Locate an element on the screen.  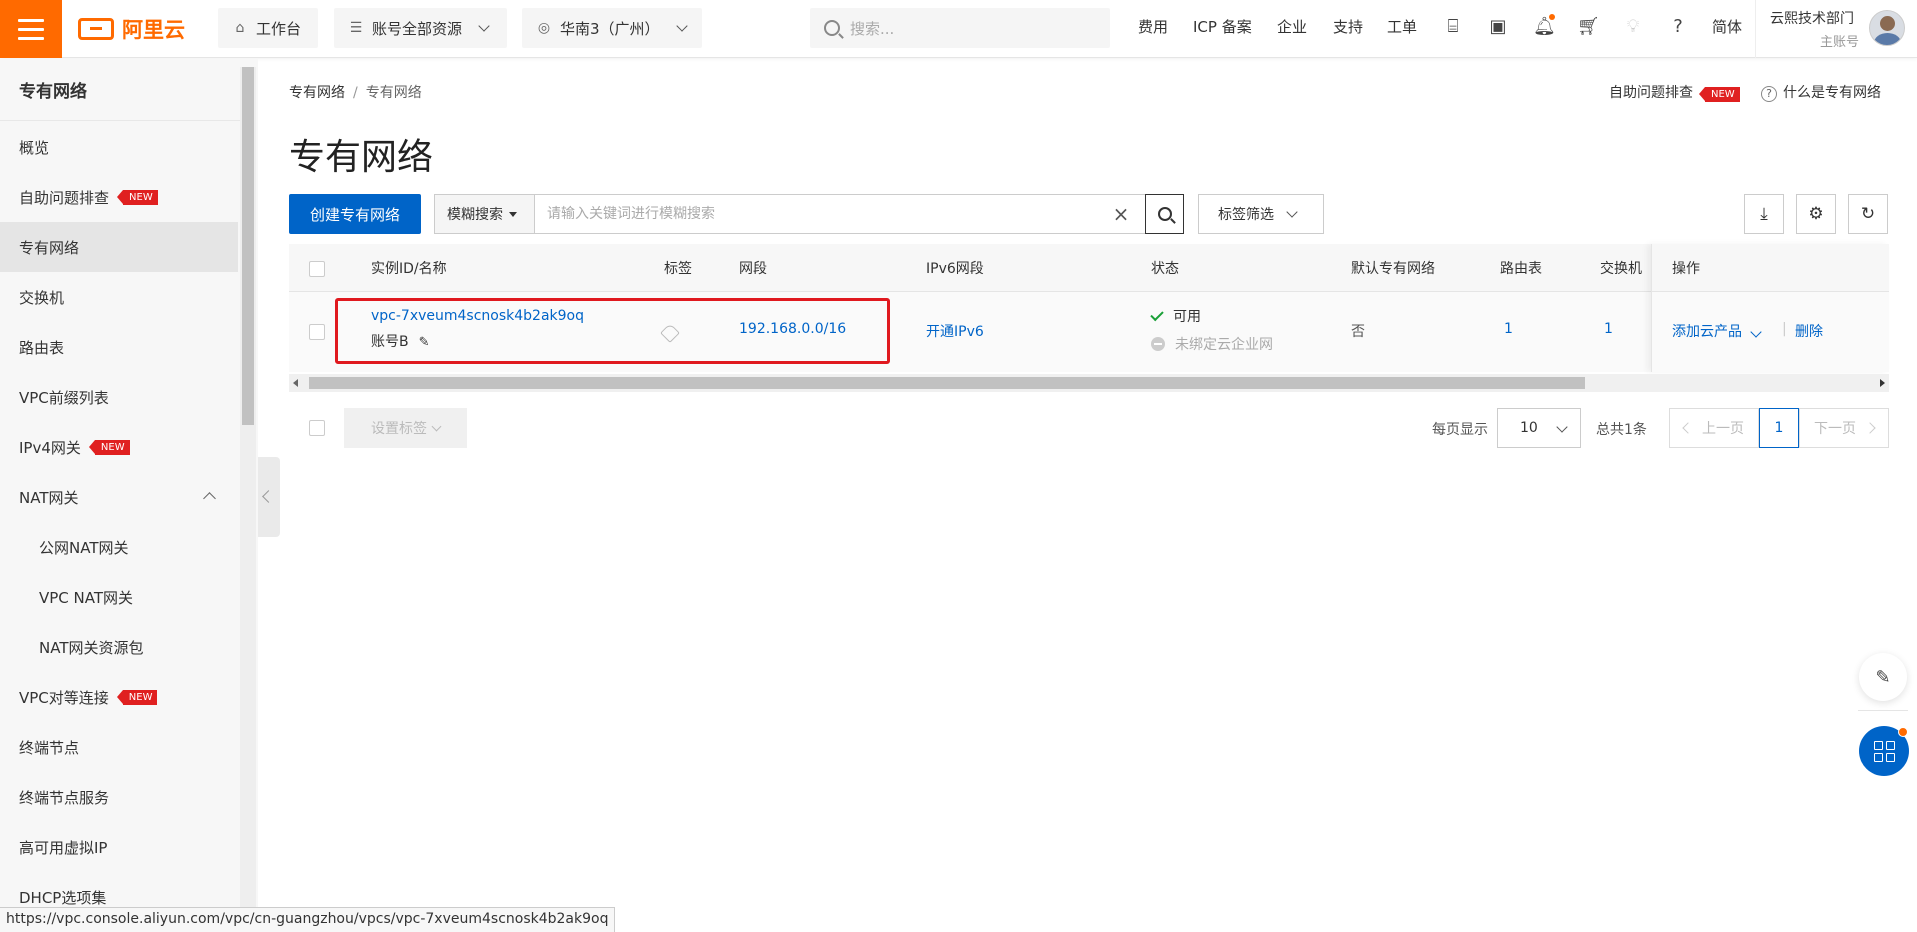
total-count: 总共1条 is located at coordinates (1621, 430).